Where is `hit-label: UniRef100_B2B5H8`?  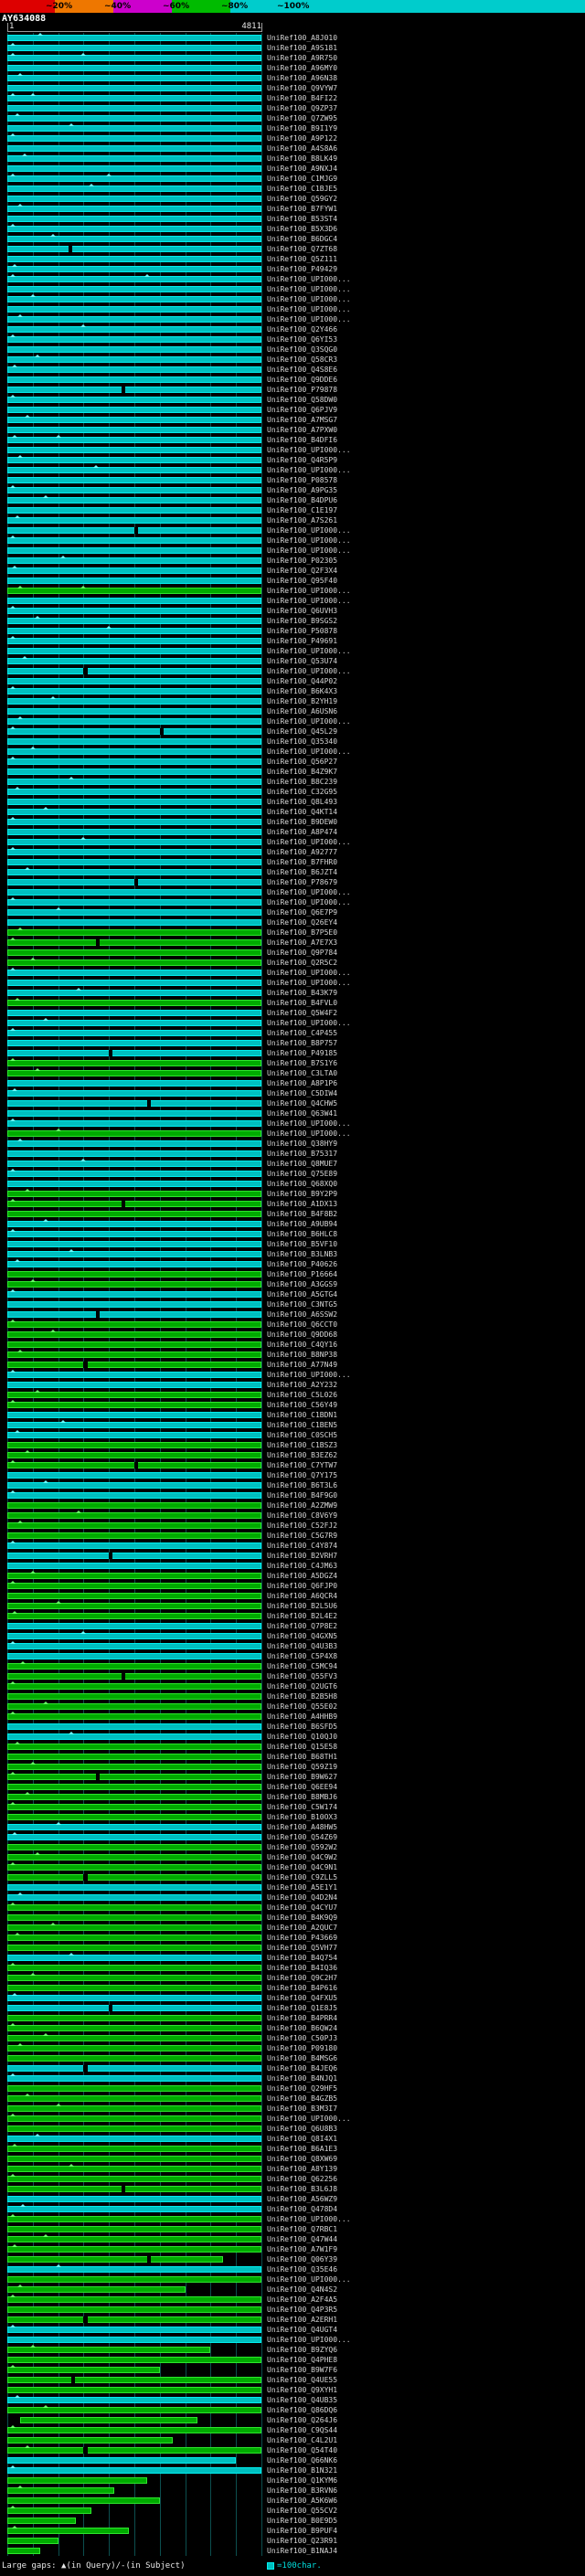
hit-label: UniRef100_B2B5H8 is located at coordinates (302, 1696).